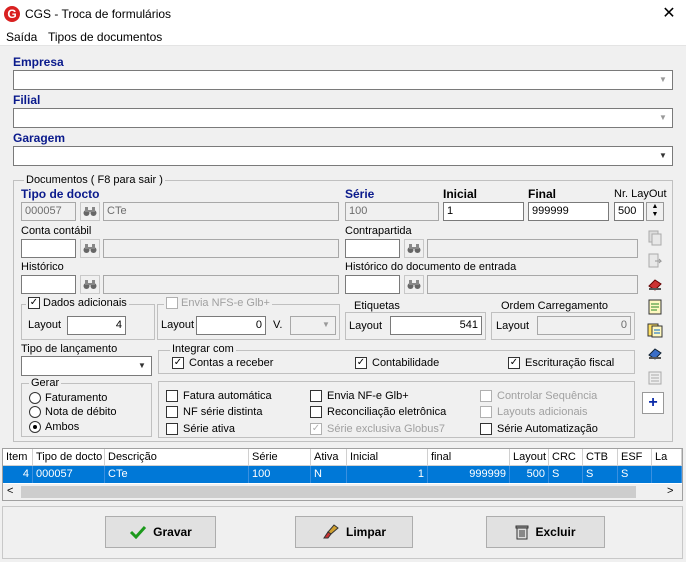 The width and height of the screenshot is (686, 562). I want to click on contabilidade-checkbox: ✓, so click(361, 363).